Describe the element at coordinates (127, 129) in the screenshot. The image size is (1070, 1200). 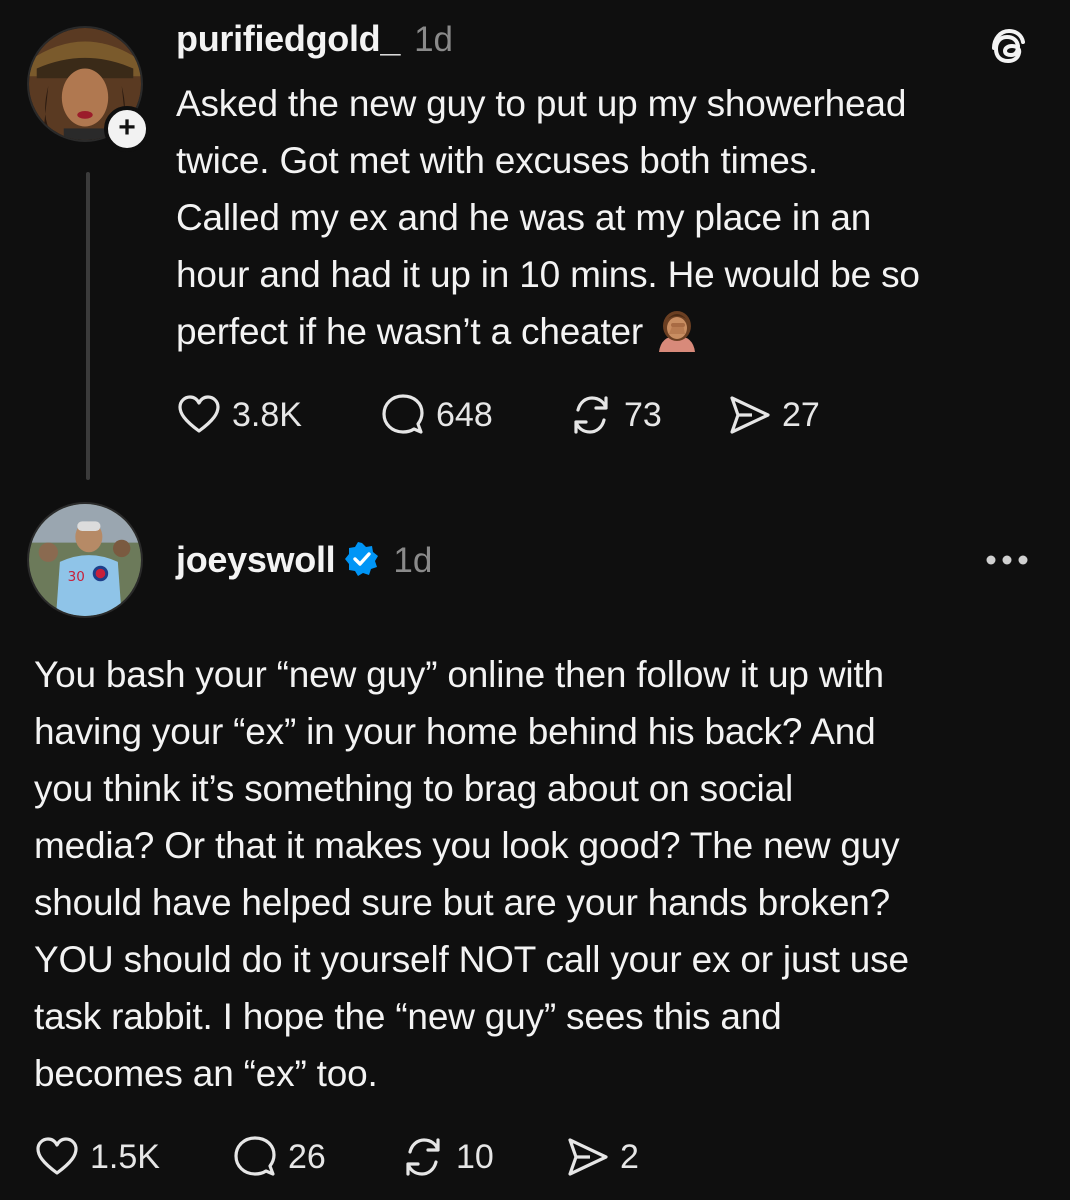
I see `follow-plus-button: +` at that location.